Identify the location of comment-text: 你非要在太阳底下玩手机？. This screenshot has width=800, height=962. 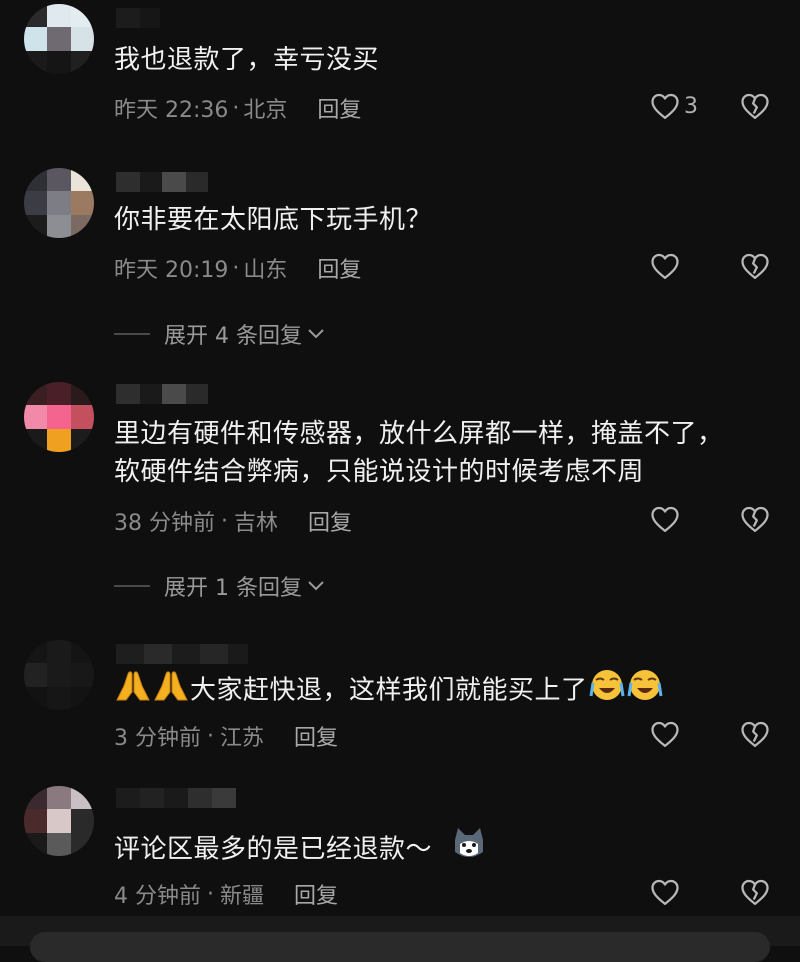
(273, 220).